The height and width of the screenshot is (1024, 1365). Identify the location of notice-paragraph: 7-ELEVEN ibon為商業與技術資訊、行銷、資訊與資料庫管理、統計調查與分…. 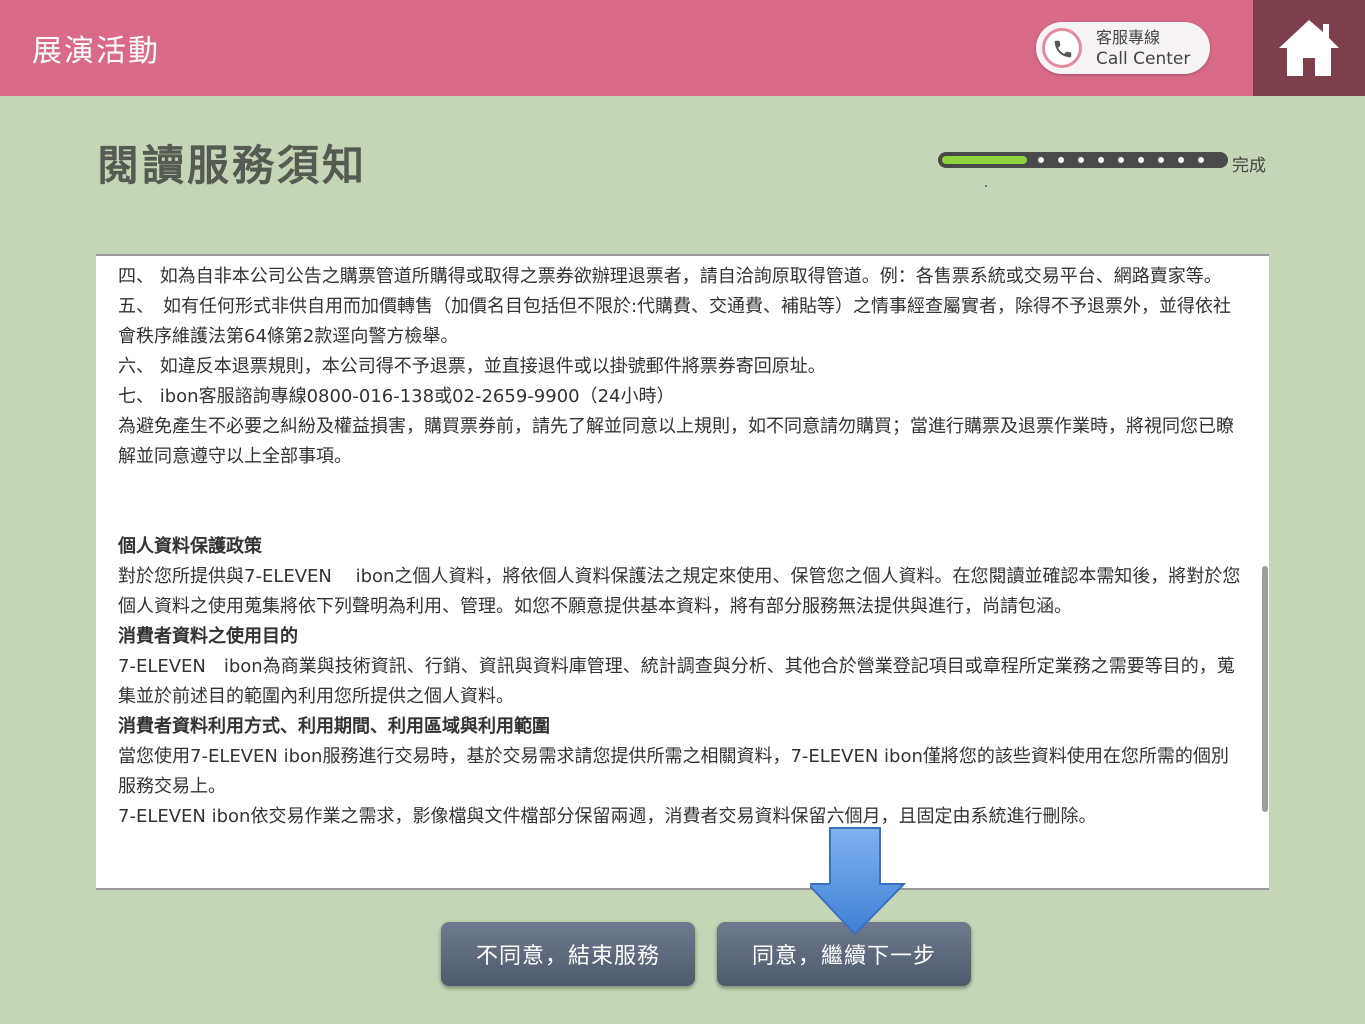
(676, 681).